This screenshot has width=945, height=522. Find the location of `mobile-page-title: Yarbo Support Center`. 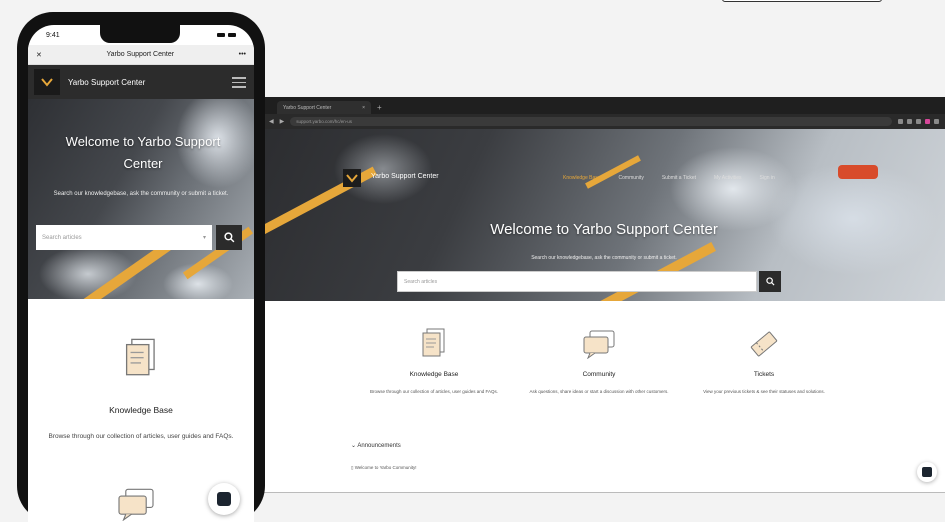

mobile-page-title: Yarbo Support Center is located at coordinates (140, 54).